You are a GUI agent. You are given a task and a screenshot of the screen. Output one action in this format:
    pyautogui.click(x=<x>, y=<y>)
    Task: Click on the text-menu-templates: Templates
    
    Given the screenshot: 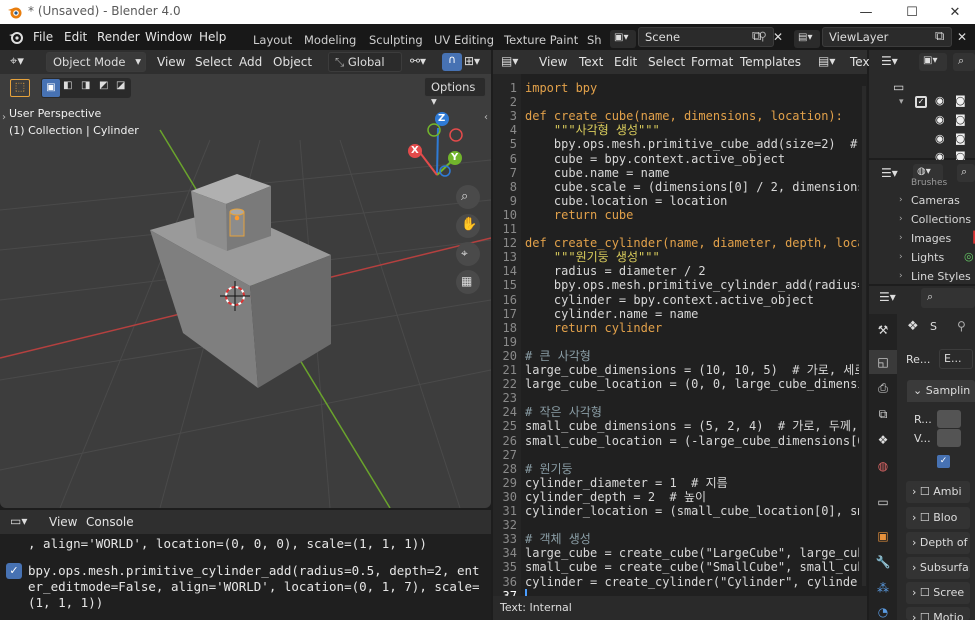 What is the action you would take?
    pyautogui.click(x=770, y=62)
    